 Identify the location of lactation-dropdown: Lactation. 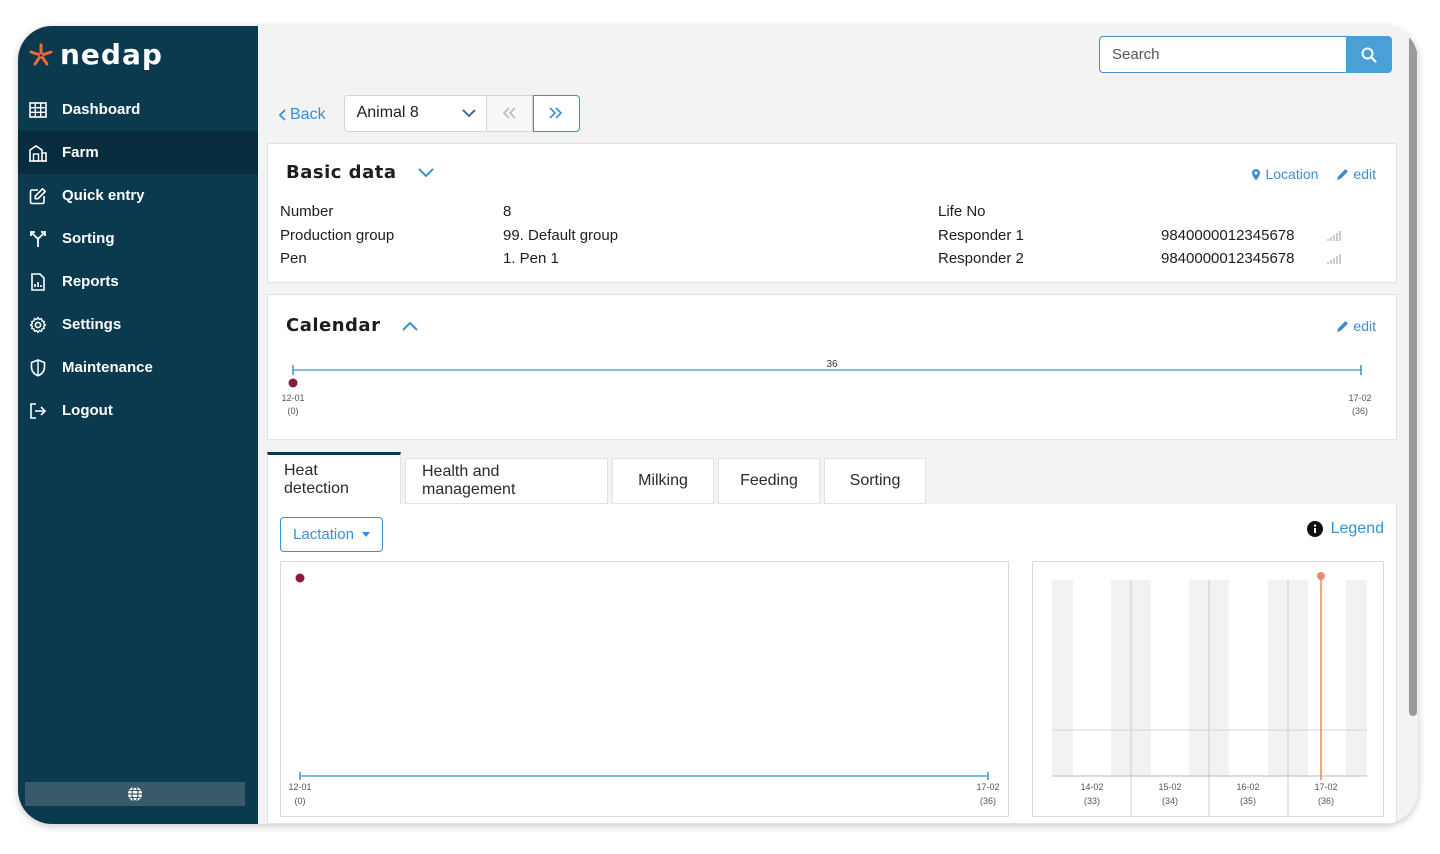
(331, 534).